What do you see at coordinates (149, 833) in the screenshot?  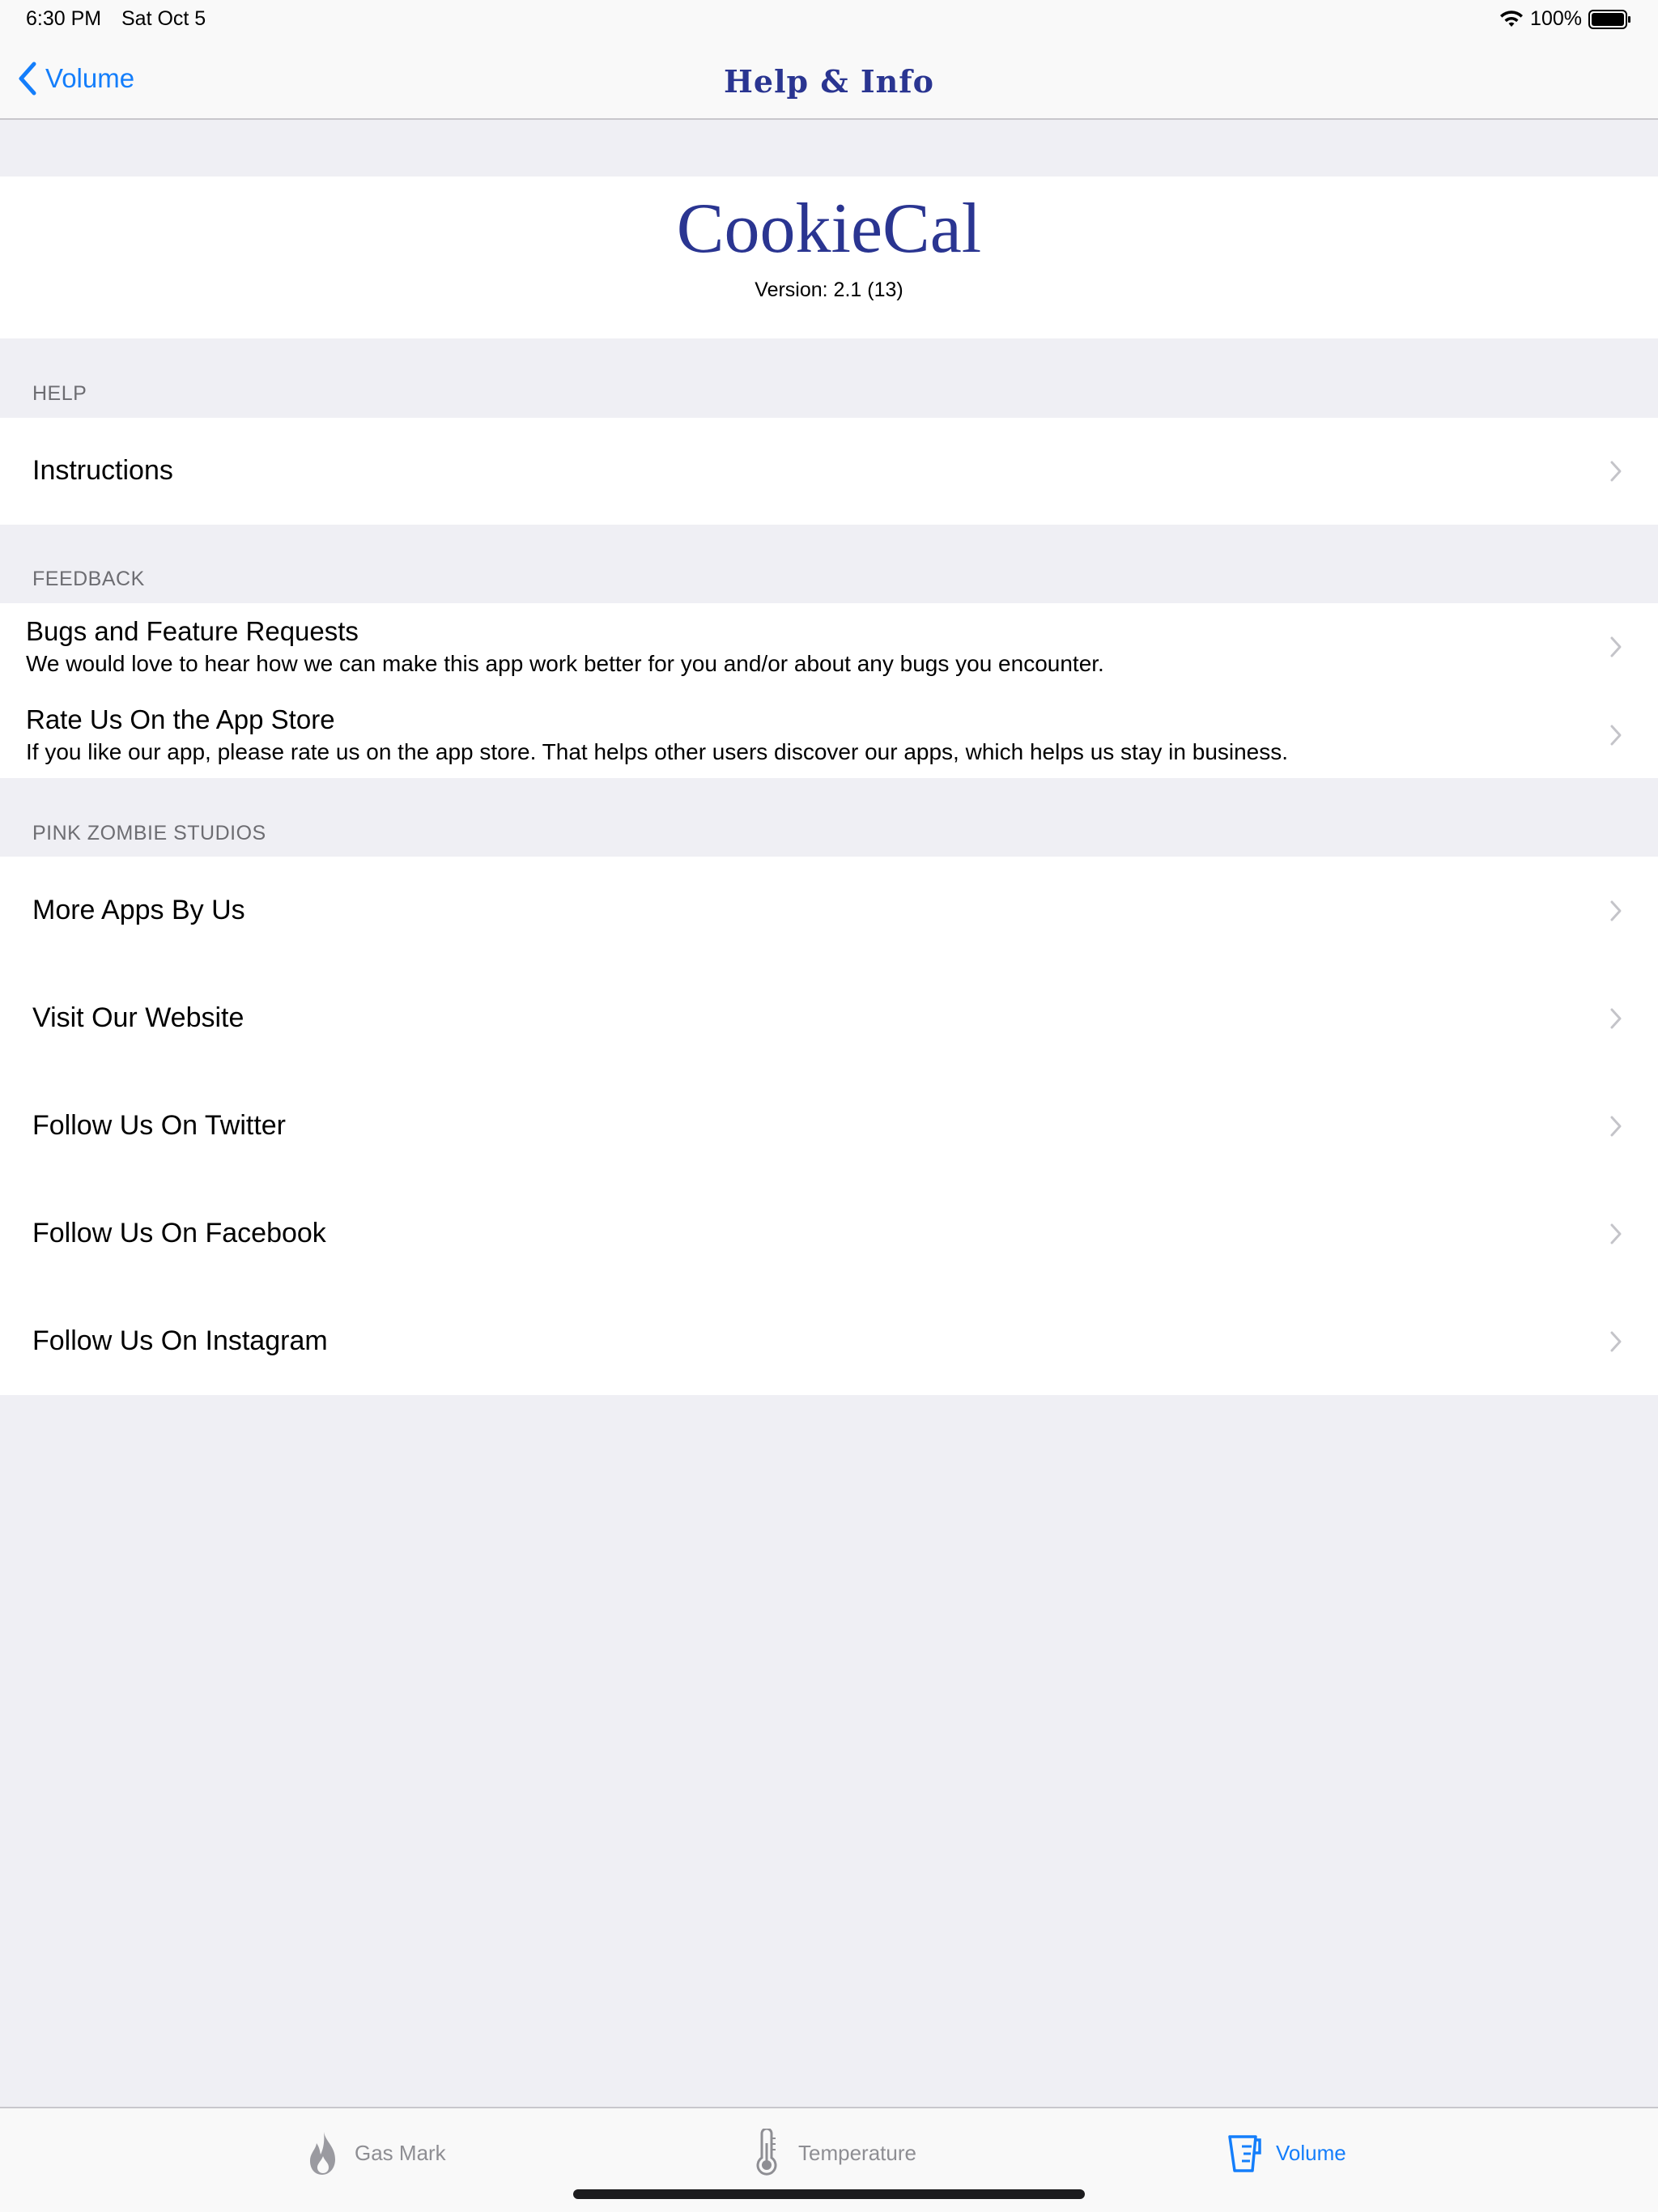 I see `section-header-studio: PINK ZOMBIE STUDIOS` at bounding box center [149, 833].